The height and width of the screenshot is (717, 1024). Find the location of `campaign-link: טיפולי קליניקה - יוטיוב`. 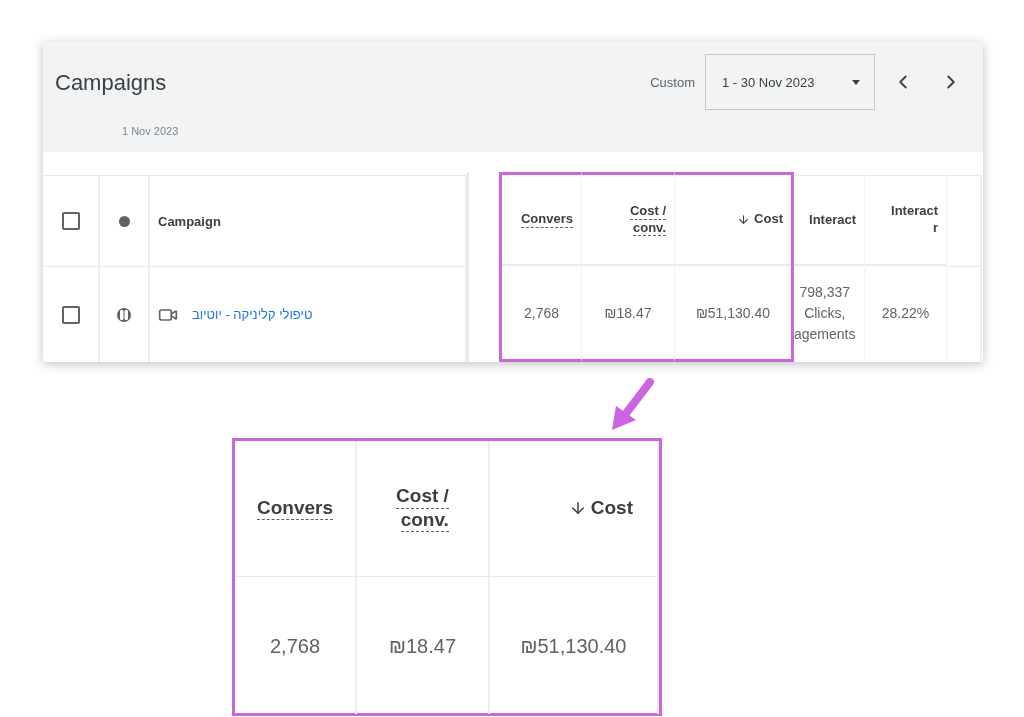

campaign-link: טיפולי קליניקה - יוטיוב is located at coordinates (252, 314).